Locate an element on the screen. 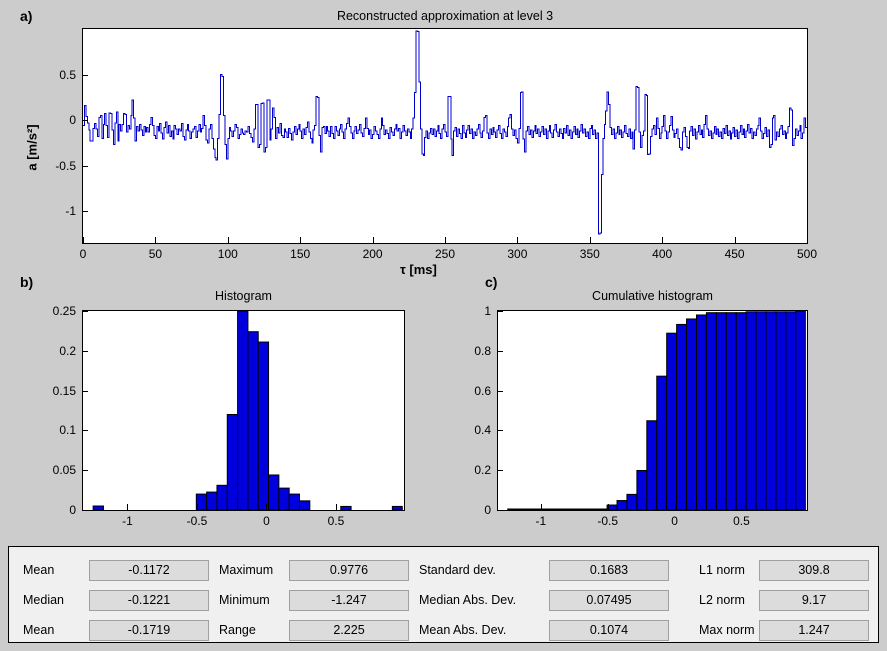 Image resolution: width=887 pixels, height=651 pixels. histogram-ytick-label: 0.1 is located at coordinates (67, 430).